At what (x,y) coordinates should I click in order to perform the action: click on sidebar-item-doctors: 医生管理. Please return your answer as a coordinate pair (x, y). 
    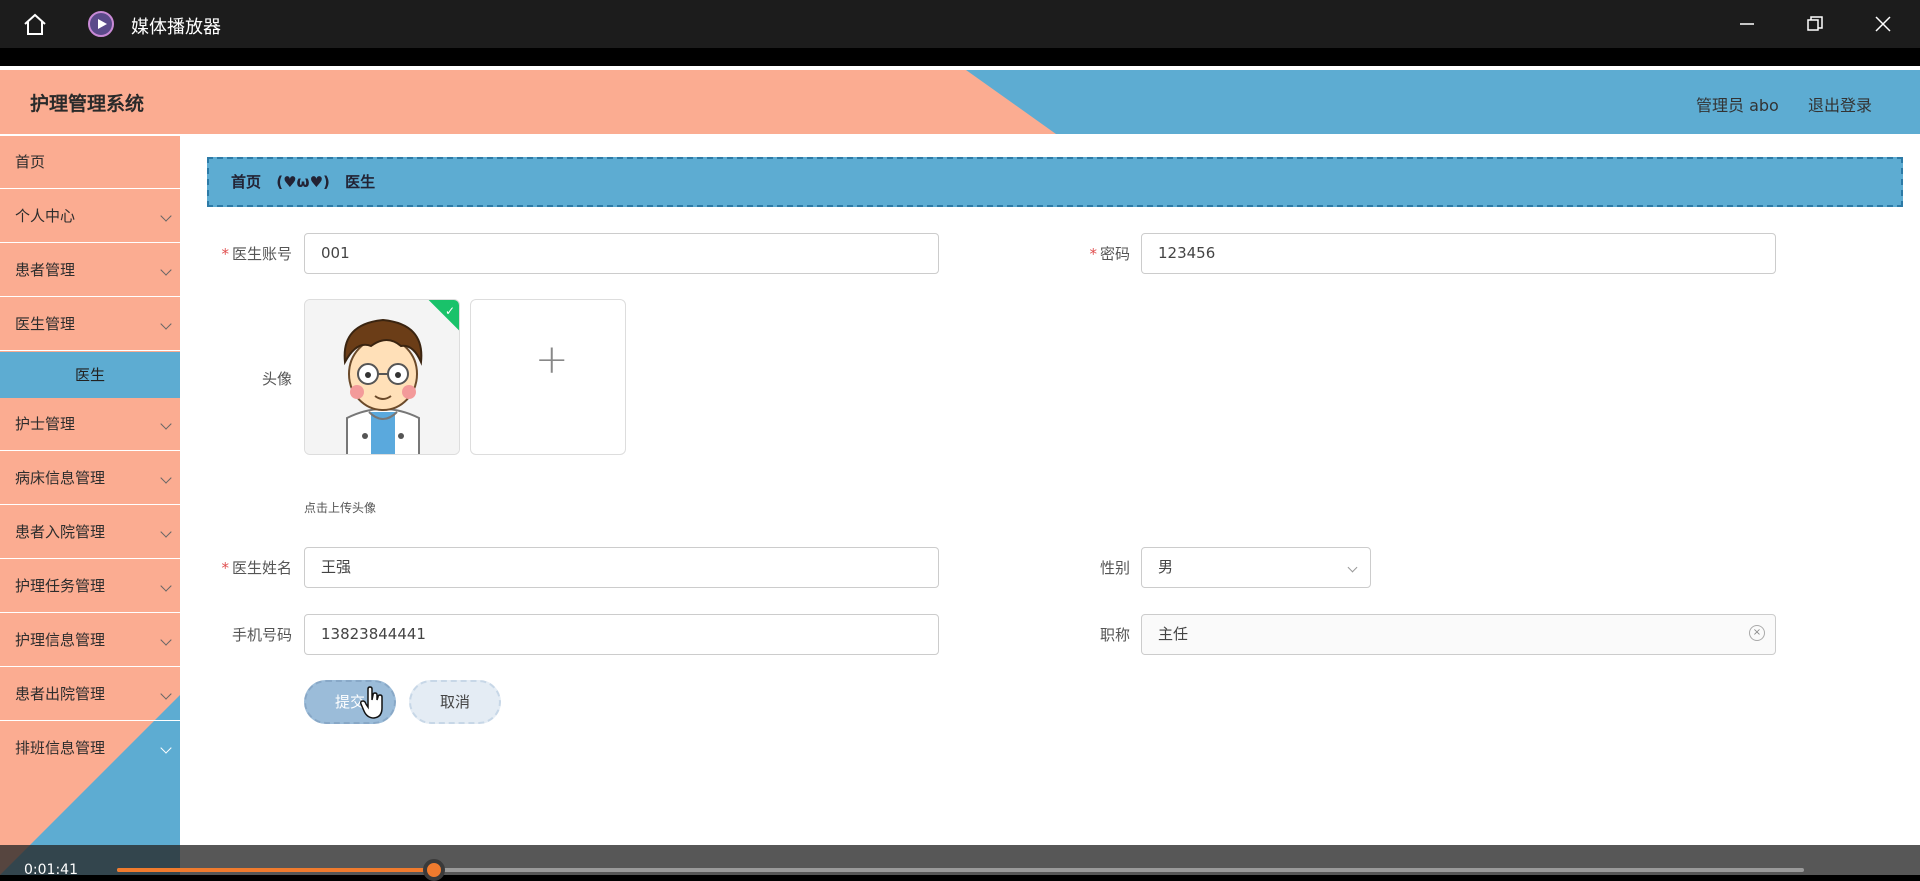
    Looking at the image, I should click on (90, 324).